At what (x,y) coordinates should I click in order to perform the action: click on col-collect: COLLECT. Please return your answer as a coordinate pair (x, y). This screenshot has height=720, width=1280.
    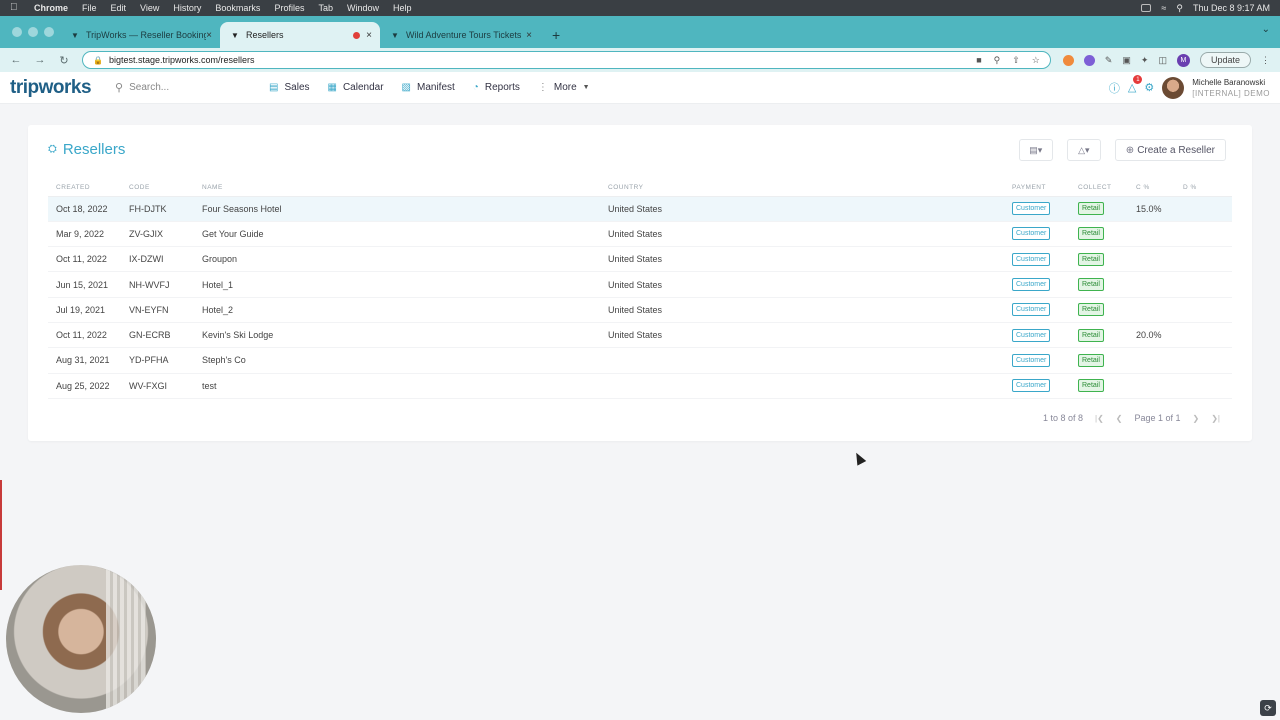
    Looking at the image, I should click on (1099, 188).